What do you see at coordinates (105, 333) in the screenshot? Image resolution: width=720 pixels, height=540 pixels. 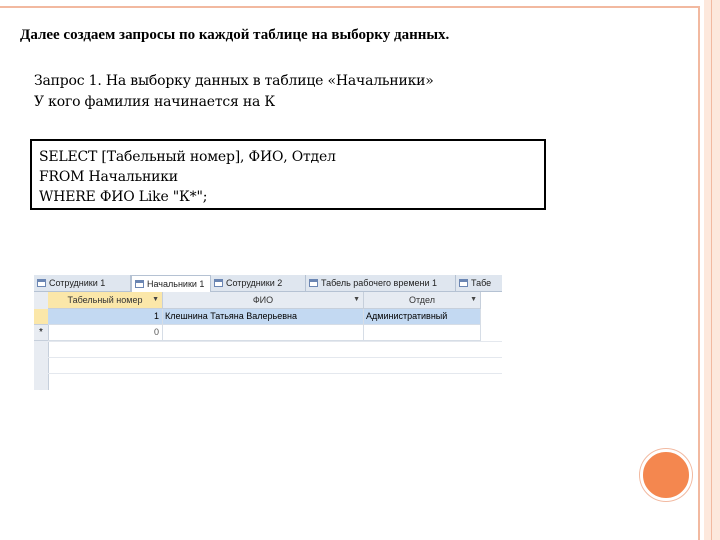 I see `cell-new-tab-number: 0` at bounding box center [105, 333].